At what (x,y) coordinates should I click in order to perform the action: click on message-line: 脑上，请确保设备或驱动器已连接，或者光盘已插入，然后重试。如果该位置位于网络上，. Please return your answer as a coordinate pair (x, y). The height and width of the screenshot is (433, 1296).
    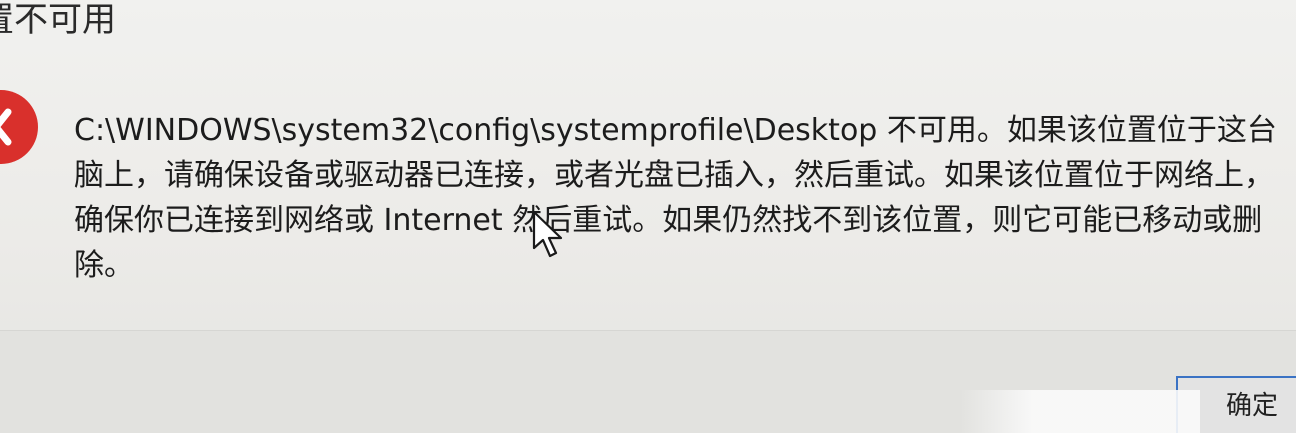
    Looking at the image, I should click on (674, 175).